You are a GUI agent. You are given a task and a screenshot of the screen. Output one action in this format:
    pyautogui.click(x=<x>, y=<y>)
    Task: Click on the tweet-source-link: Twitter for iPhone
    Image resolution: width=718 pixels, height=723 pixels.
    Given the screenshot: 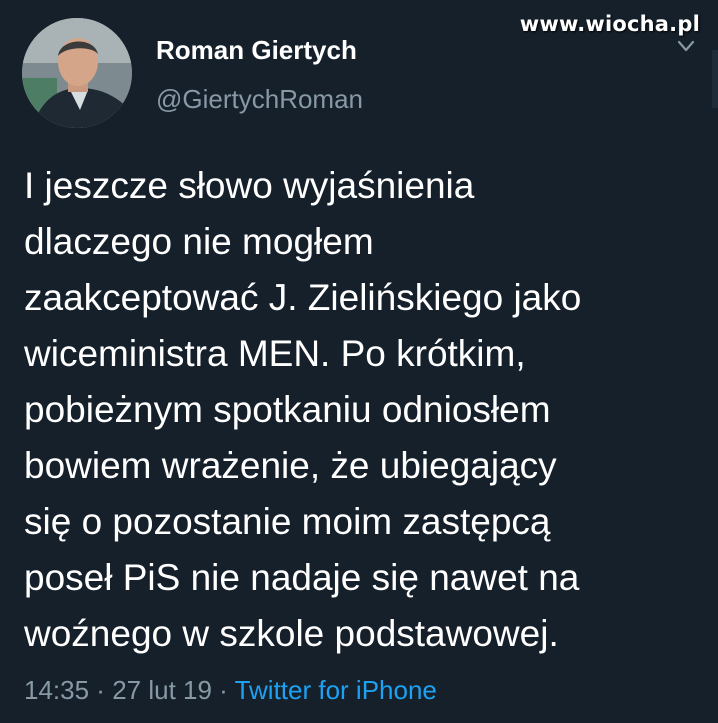 What is the action you would take?
    pyautogui.click(x=336, y=690)
    